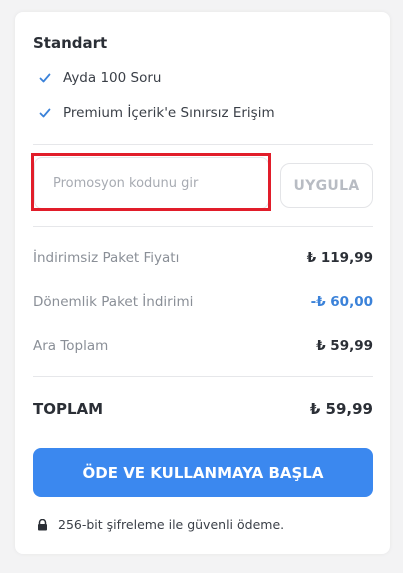  I want to click on total-label: TOPLAM, so click(68, 409).